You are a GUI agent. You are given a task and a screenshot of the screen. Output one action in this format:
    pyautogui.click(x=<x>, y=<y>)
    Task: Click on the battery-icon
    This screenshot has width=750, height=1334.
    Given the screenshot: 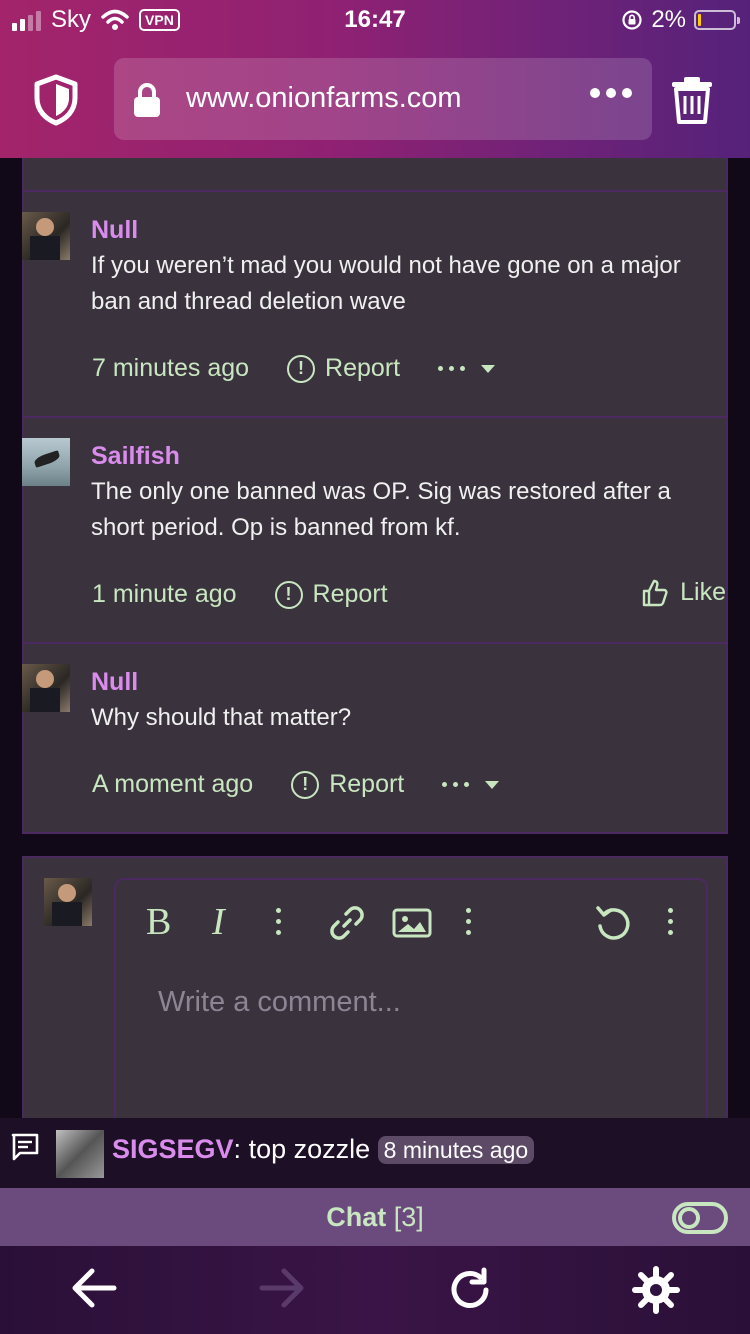 What is the action you would take?
    pyautogui.click(x=717, y=20)
    